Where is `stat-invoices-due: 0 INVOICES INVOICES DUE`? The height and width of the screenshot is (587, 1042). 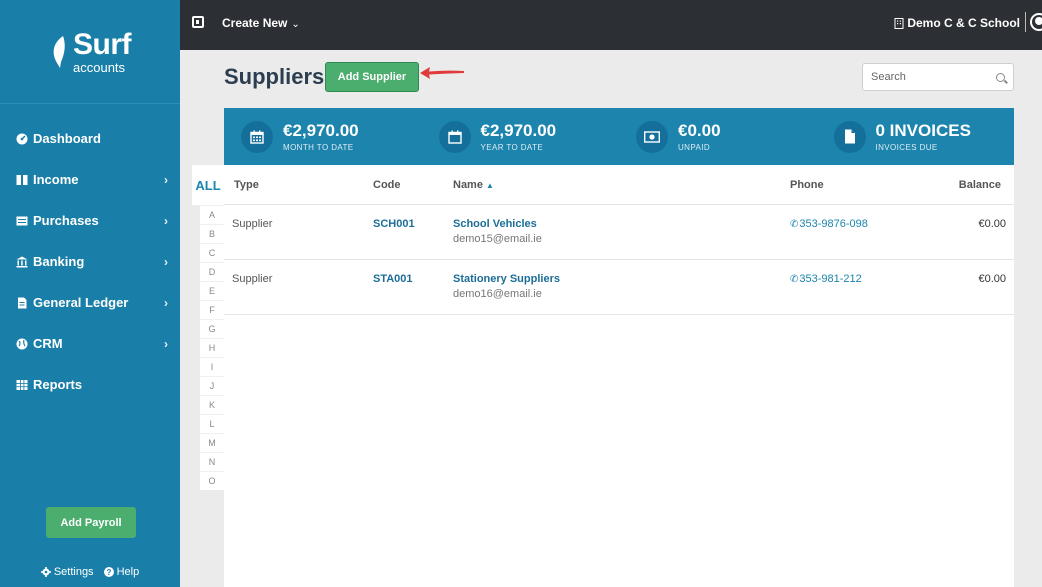
stat-invoices-due: 0 INVOICES INVOICES DUE is located at coordinates (916, 136).